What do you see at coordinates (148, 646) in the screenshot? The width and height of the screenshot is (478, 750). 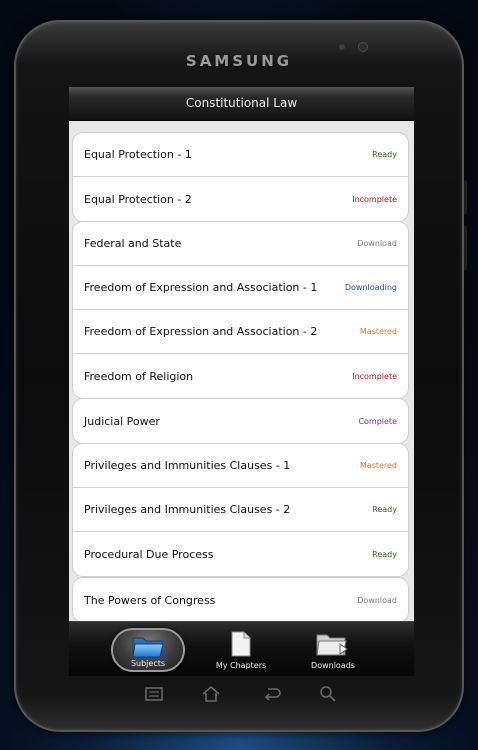 I see `folder-icon` at bounding box center [148, 646].